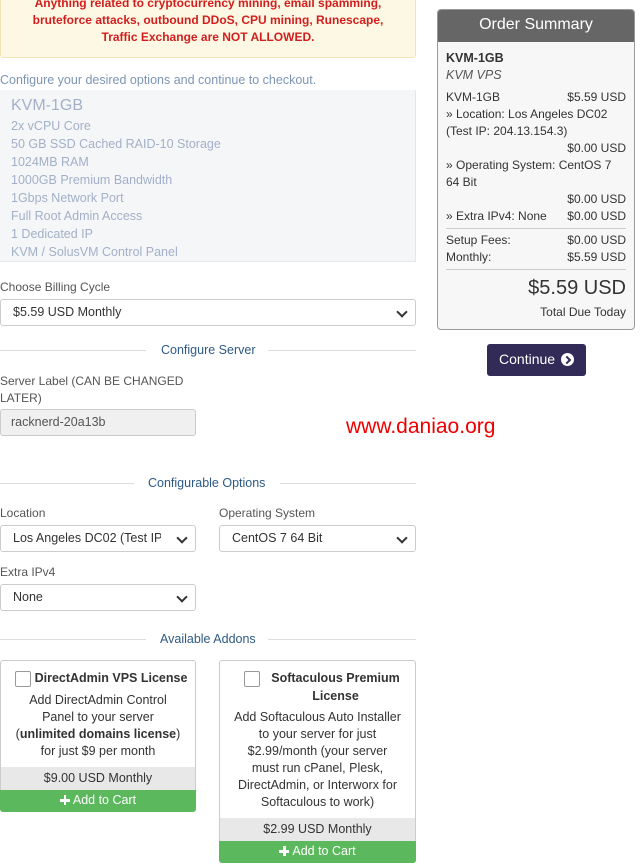  I want to click on summary-item-label: KVM-1GB, so click(473, 97).